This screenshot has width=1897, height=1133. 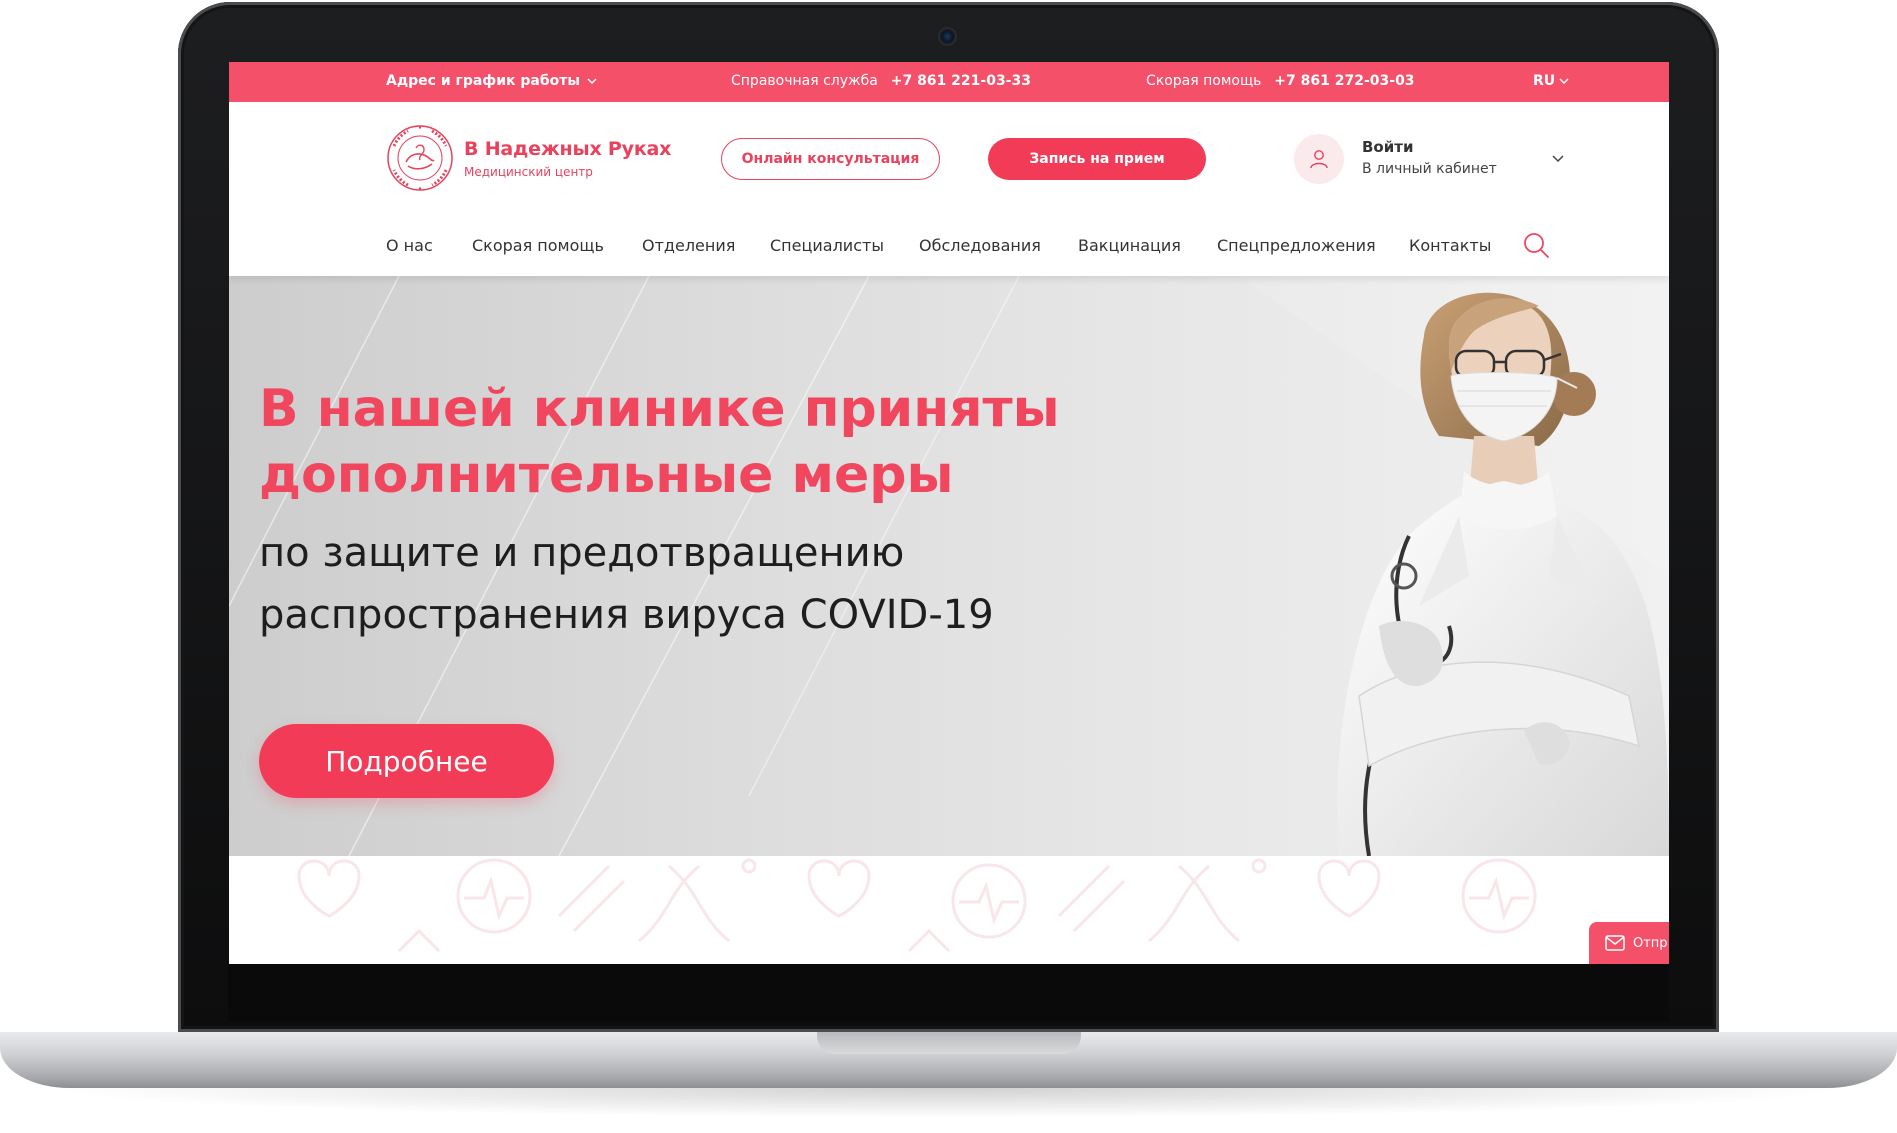 I want to click on nav-item-contacts: Контакты, so click(x=1450, y=245).